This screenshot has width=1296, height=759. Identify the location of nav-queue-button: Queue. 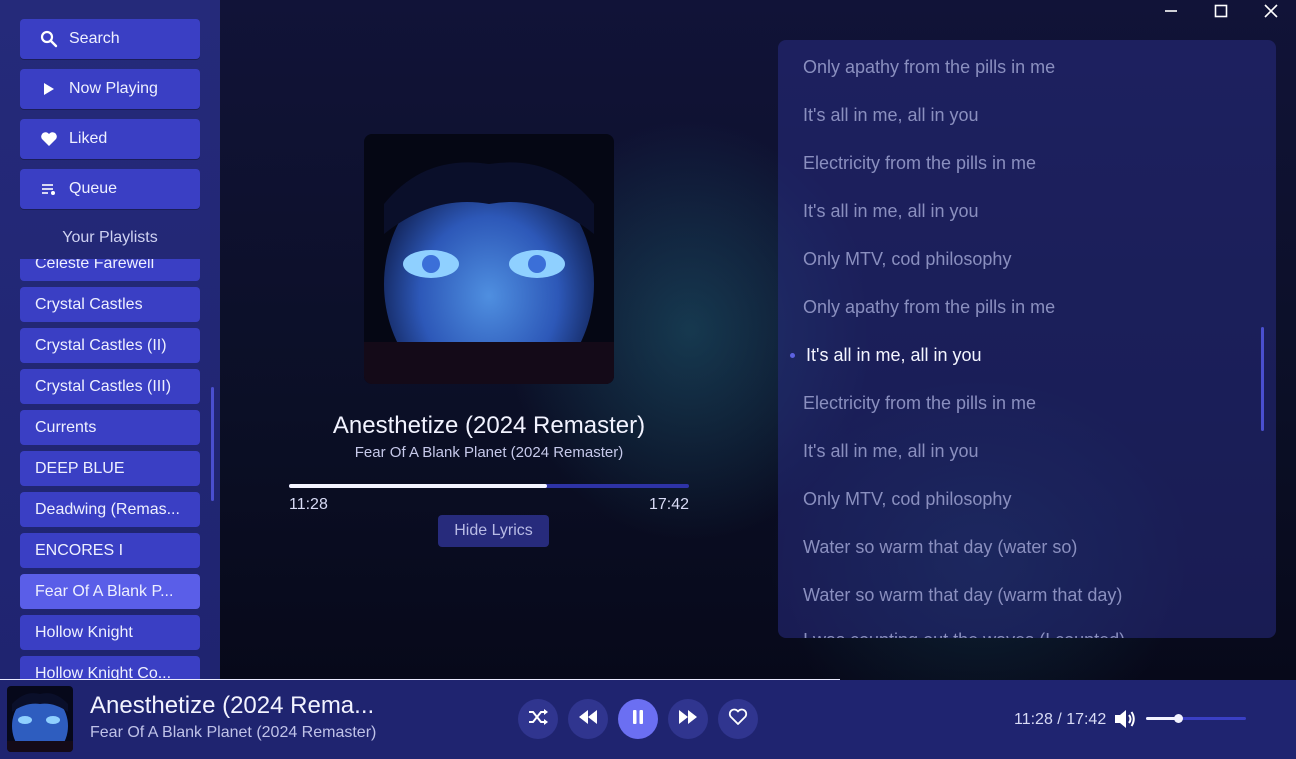
(110, 189).